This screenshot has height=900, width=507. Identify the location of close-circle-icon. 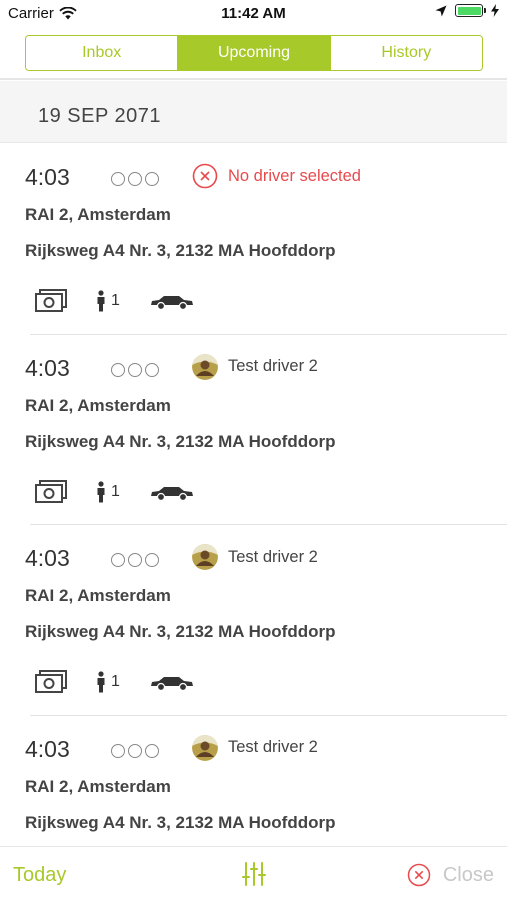
(419, 875).